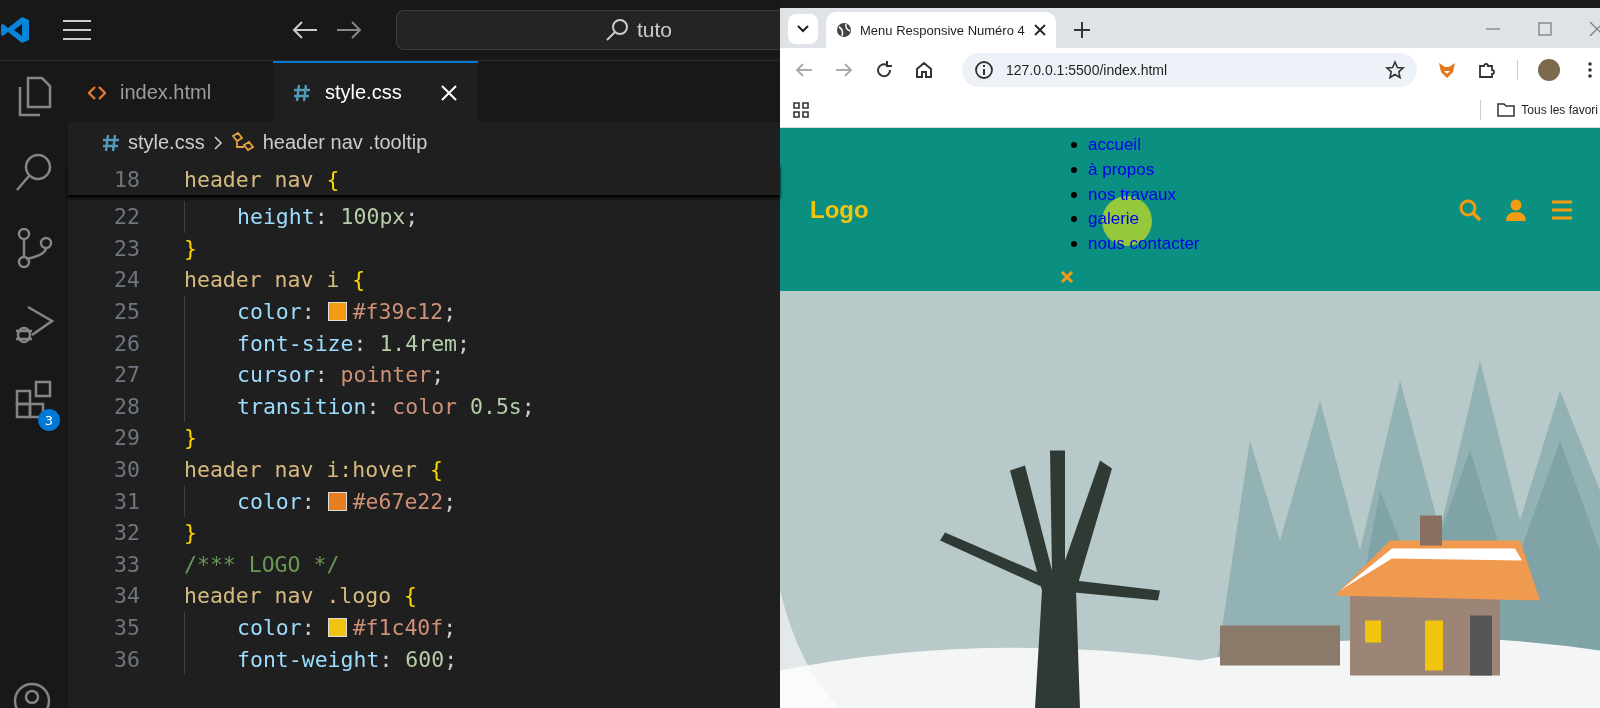 This screenshot has width=1600, height=708. What do you see at coordinates (844, 30) in the screenshot?
I see `globe-icon` at bounding box center [844, 30].